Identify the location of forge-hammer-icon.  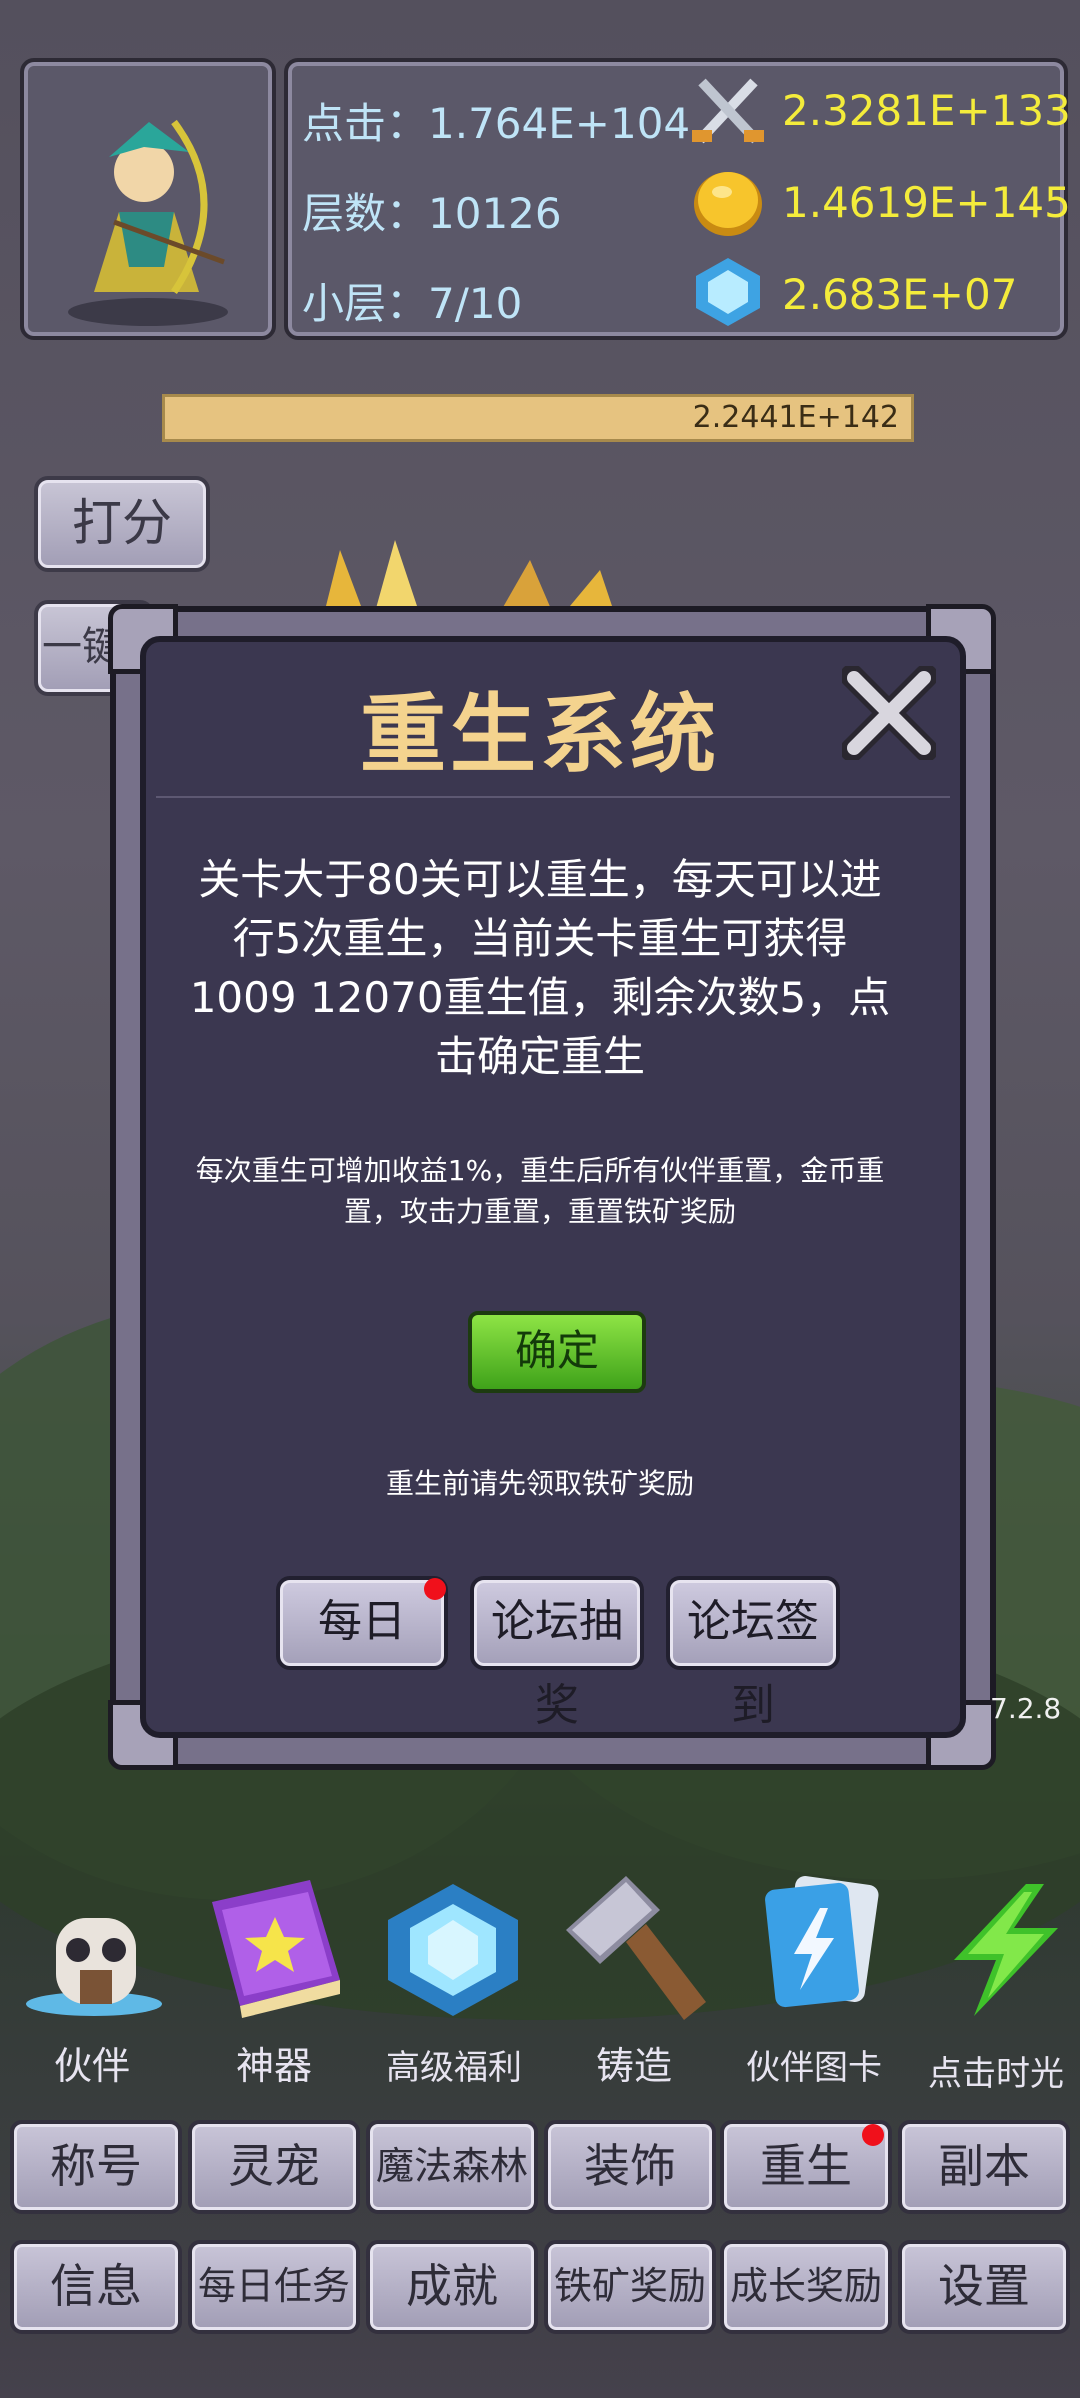
(631, 1947).